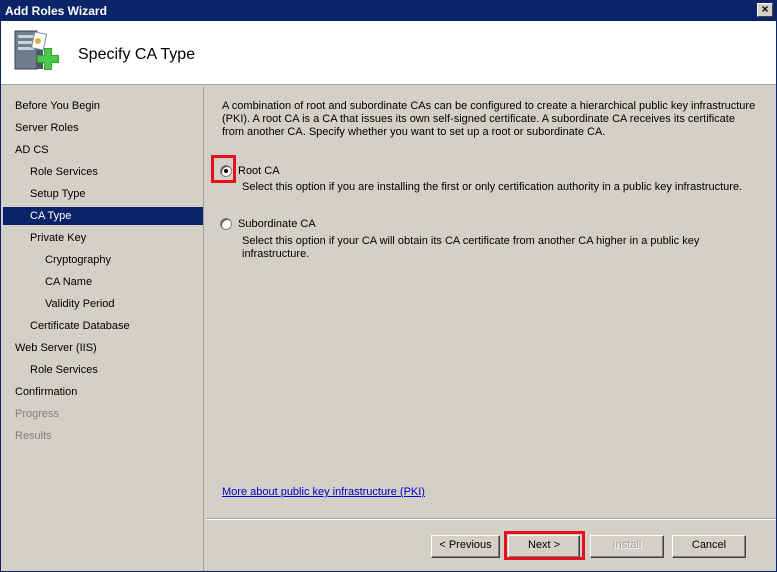 This screenshot has height=572, width=777. I want to click on nav-role-services: Role Services, so click(64, 172).